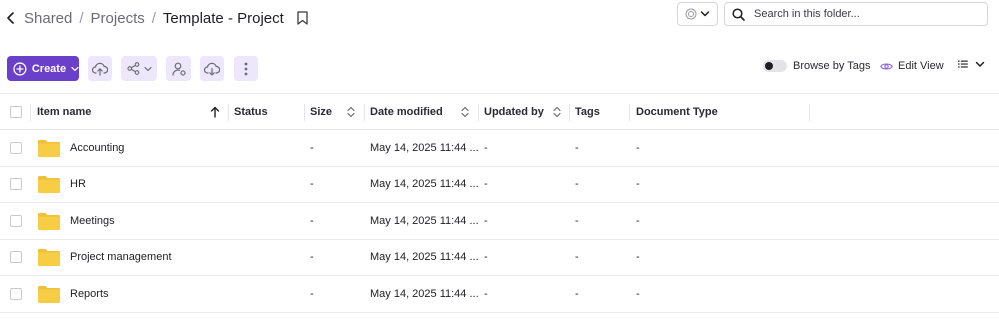 Image resolution: width=999 pixels, height=319 pixels. What do you see at coordinates (251, 111) in the screenshot?
I see `column-header-status: Status` at bounding box center [251, 111].